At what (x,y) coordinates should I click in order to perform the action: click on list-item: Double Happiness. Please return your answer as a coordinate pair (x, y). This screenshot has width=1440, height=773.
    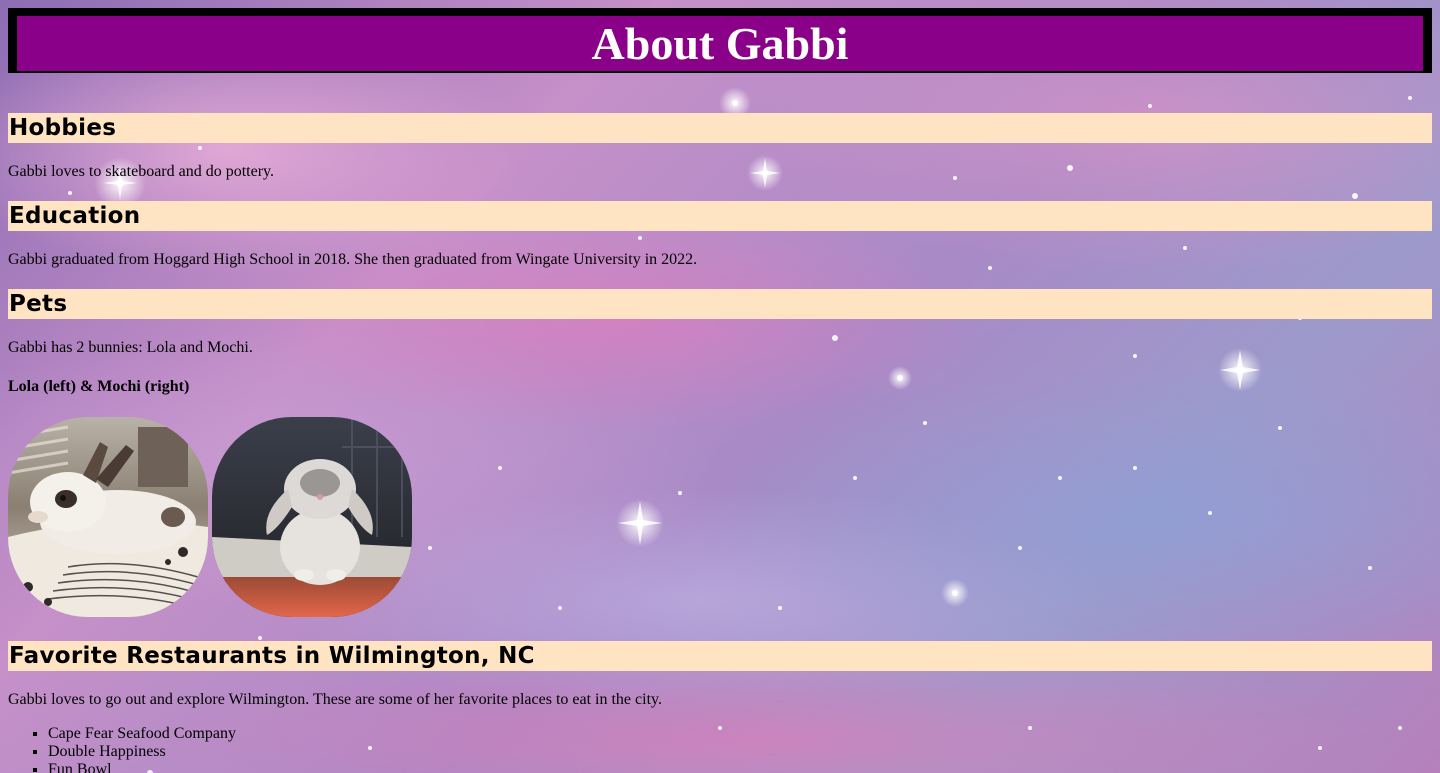
    Looking at the image, I should click on (142, 752).